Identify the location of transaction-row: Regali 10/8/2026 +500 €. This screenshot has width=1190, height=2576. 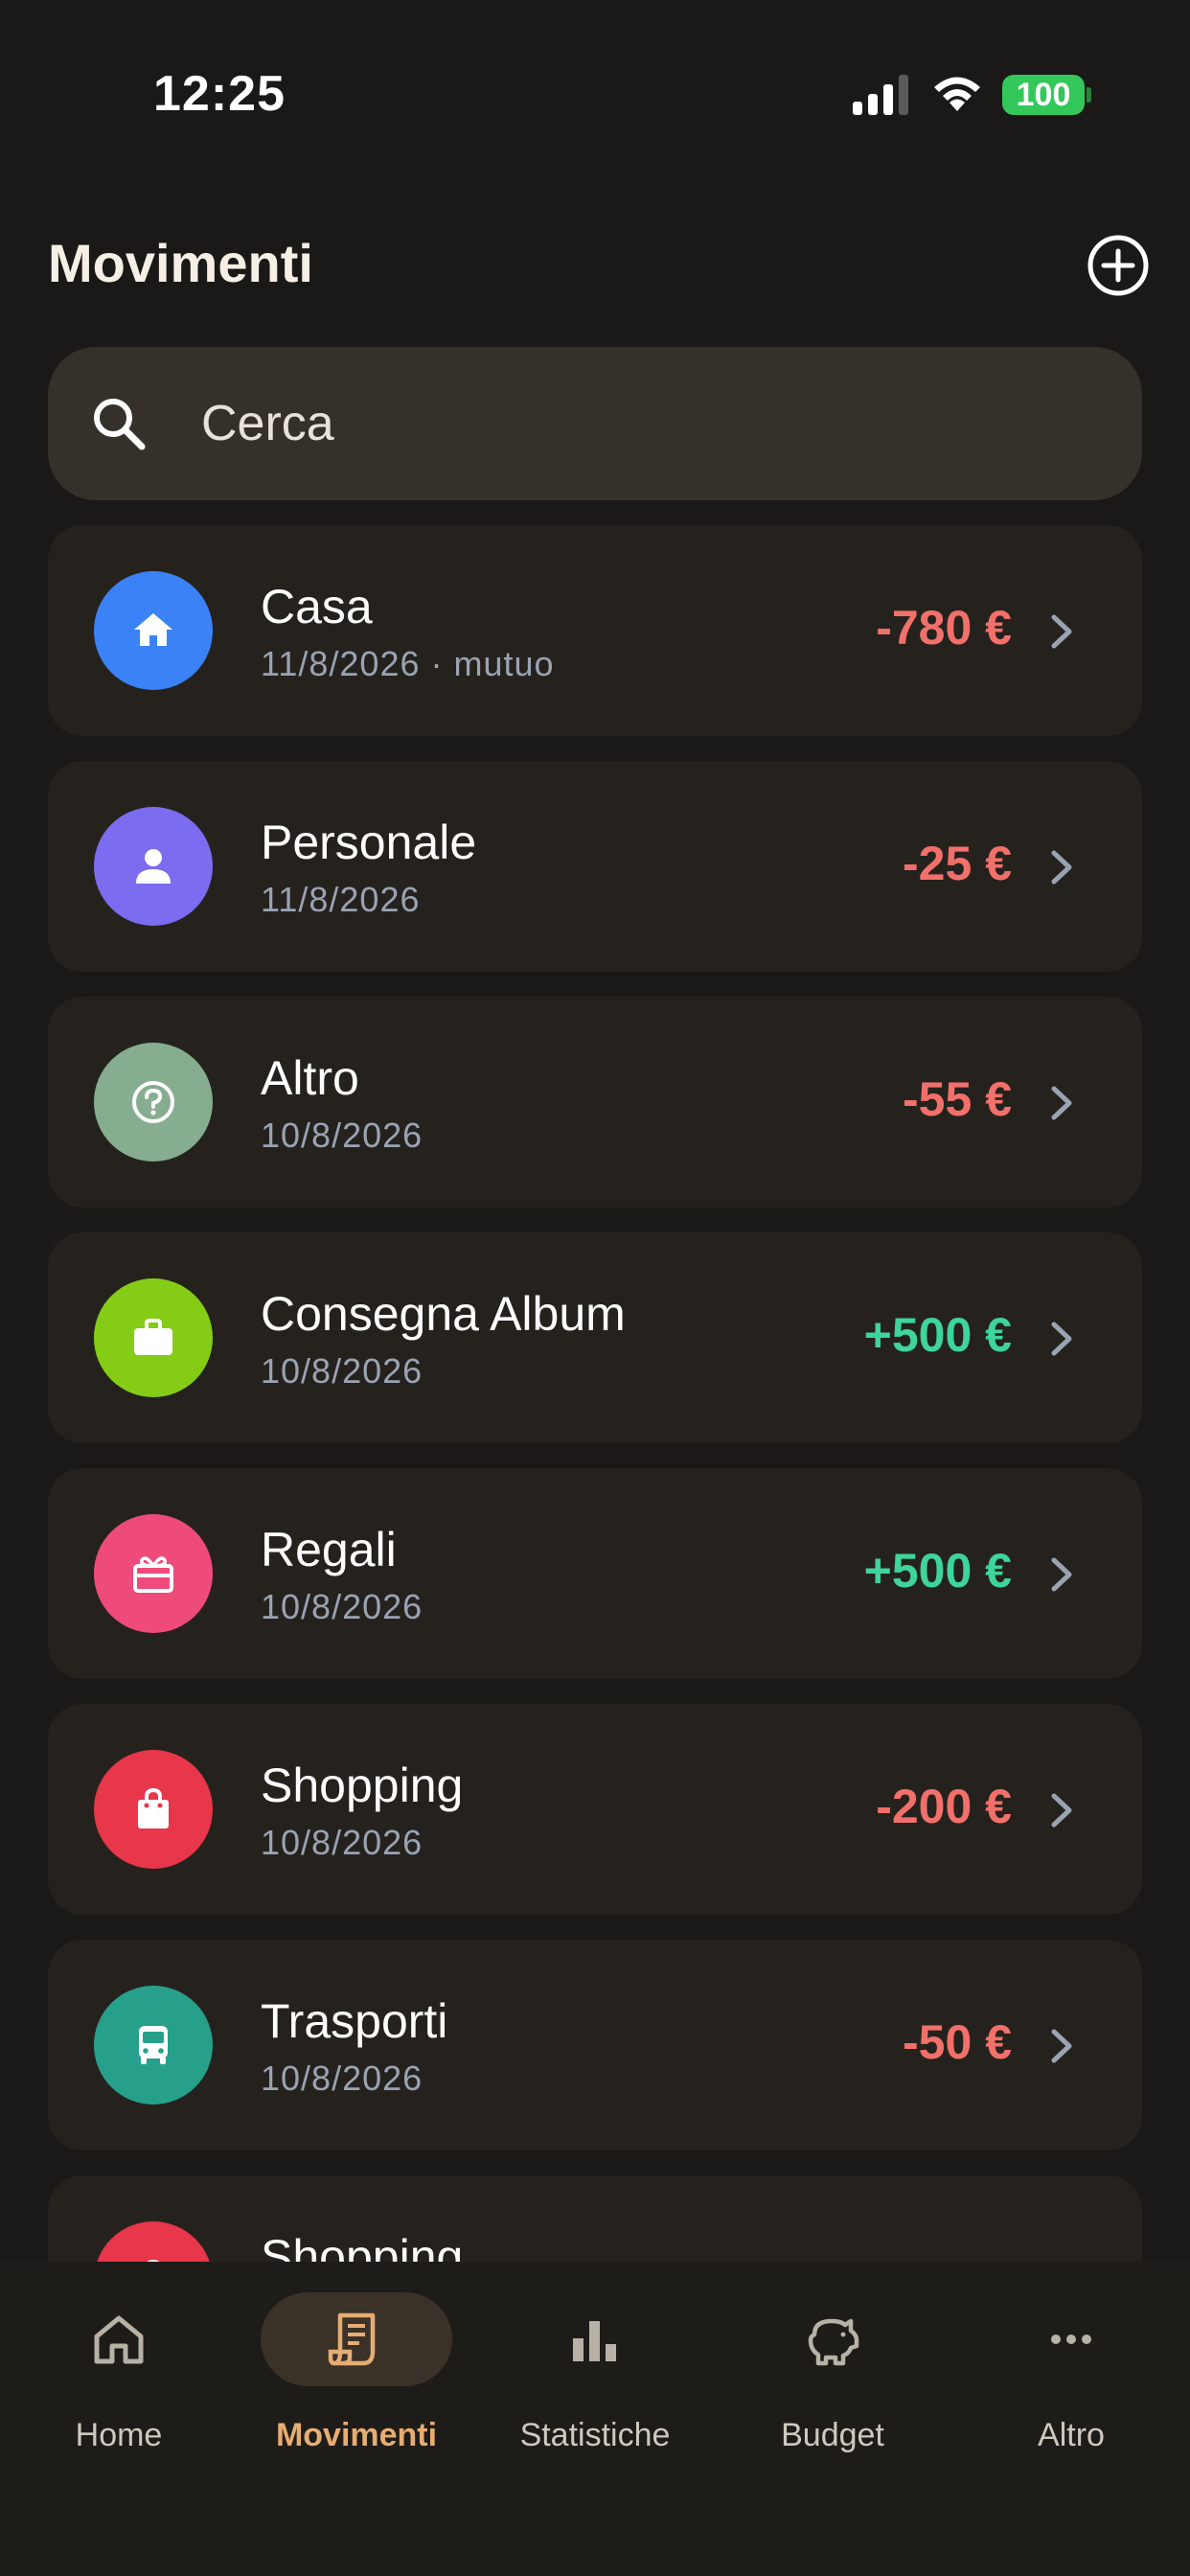
(595, 1573).